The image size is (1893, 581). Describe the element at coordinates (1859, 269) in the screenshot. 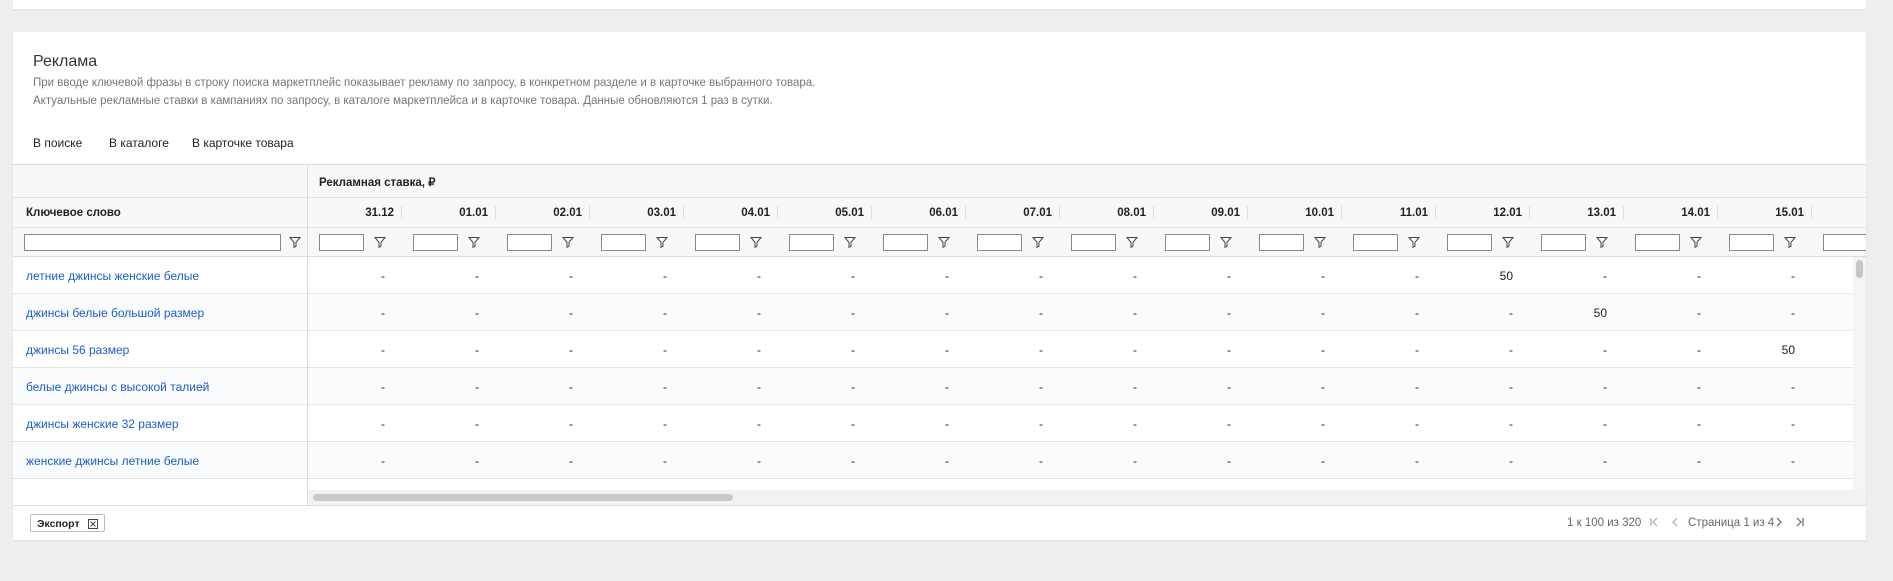

I see `vertical-scroll-thumb` at that location.